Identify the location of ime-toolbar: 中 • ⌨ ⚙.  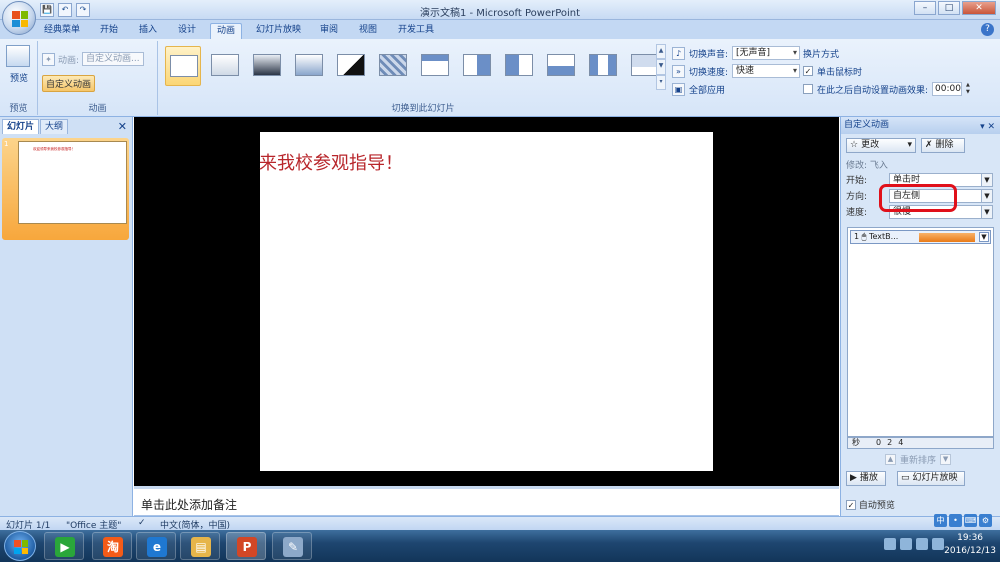
(963, 520).